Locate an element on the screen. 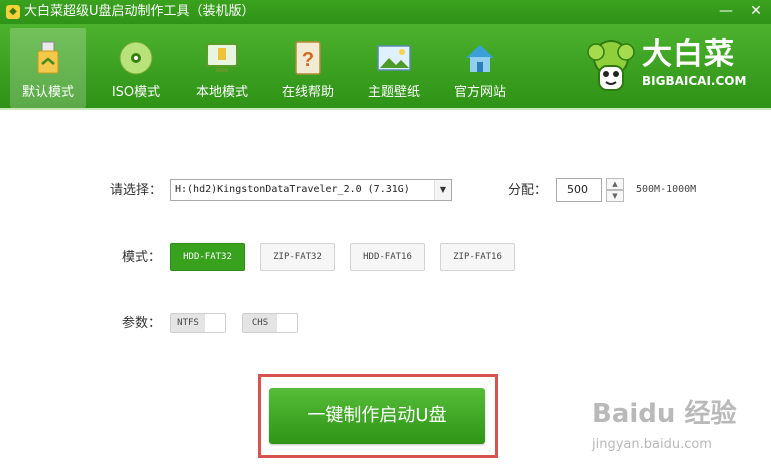  params-label: 参数： is located at coordinates (142, 323).